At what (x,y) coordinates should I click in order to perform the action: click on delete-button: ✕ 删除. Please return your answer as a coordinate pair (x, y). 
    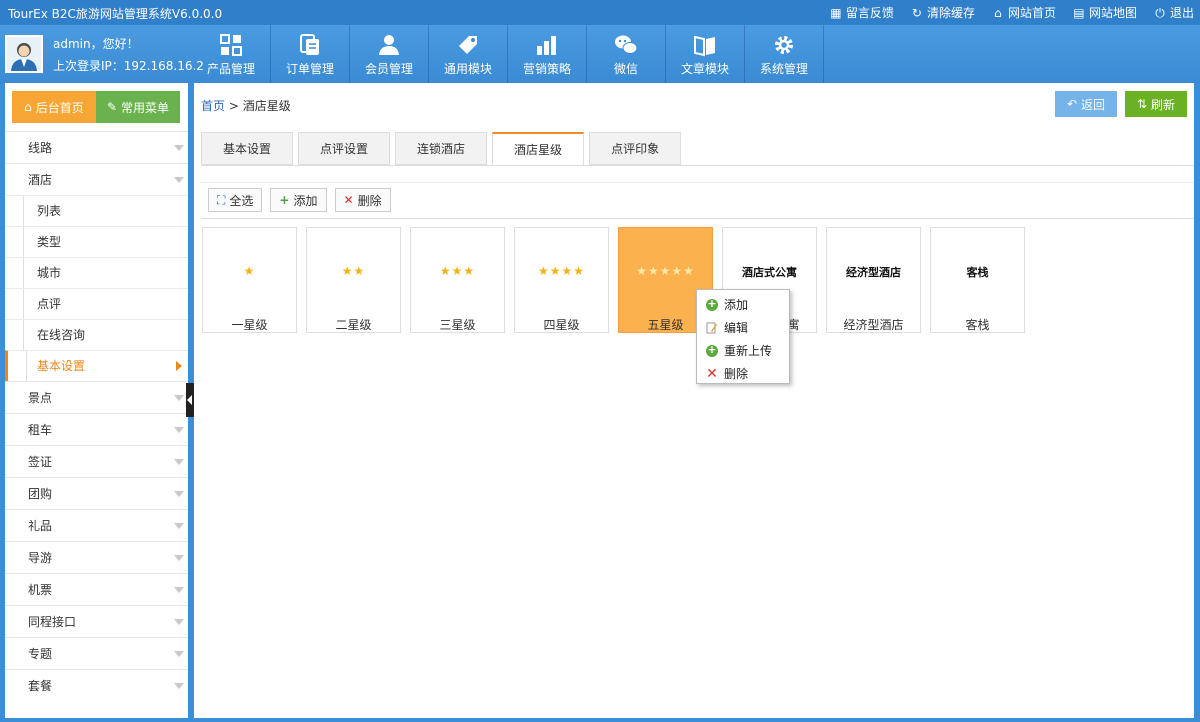
    Looking at the image, I should click on (362, 200).